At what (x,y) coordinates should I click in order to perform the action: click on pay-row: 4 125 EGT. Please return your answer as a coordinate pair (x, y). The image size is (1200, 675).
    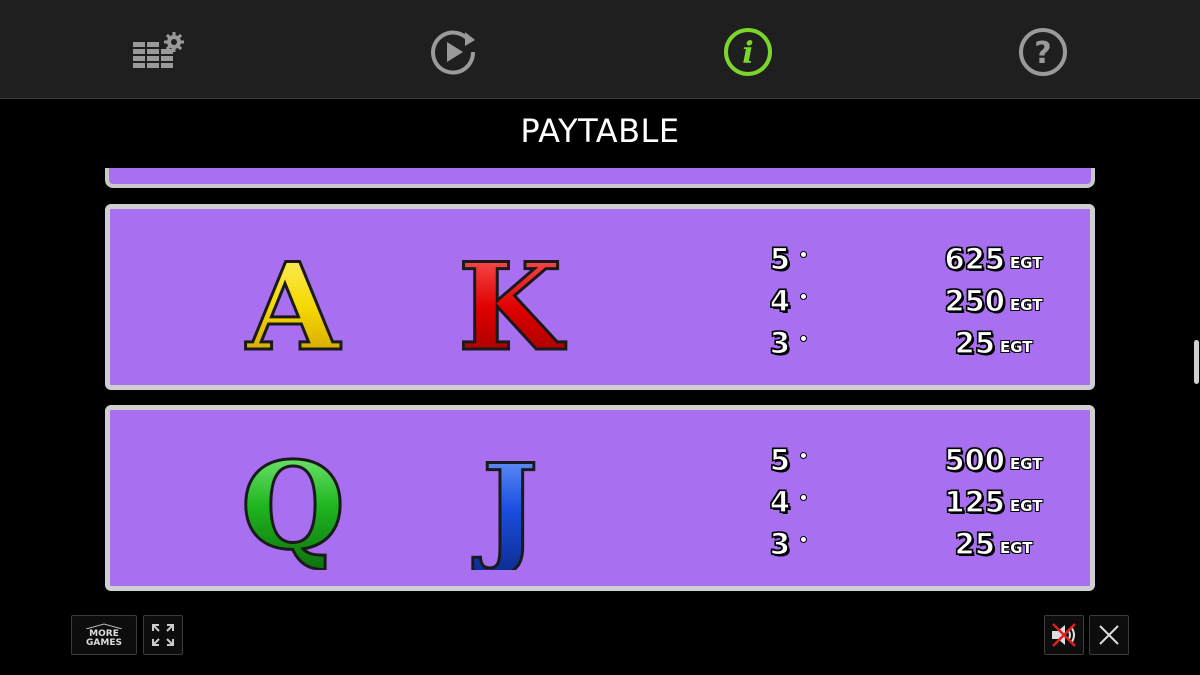
    Looking at the image, I should click on (915, 504).